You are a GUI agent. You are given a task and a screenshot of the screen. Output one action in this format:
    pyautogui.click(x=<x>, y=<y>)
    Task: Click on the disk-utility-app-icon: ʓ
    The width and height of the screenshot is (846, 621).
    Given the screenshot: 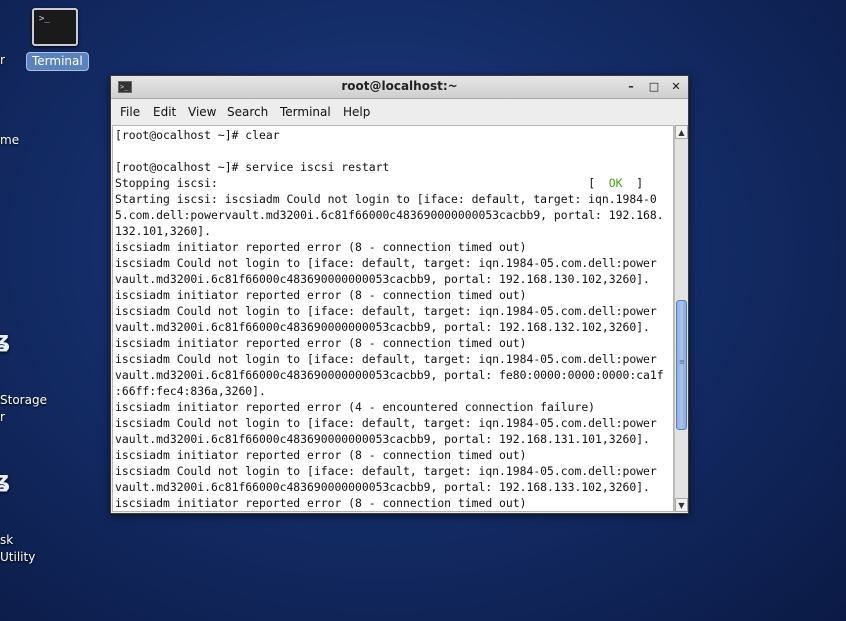 What is the action you would take?
    pyautogui.click(x=5, y=480)
    